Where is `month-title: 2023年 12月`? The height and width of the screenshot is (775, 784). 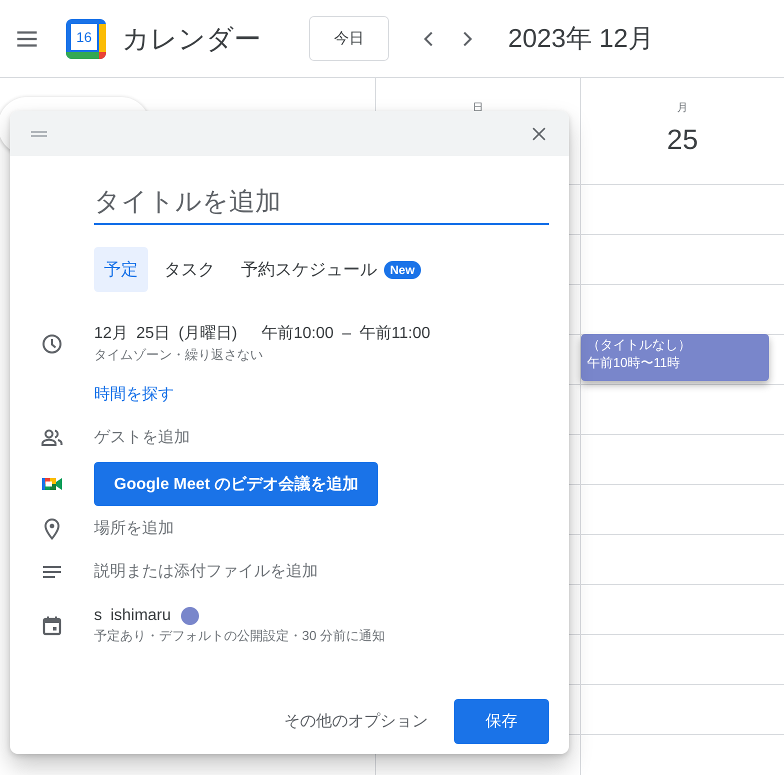
month-title: 2023年 12月 is located at coordinates (581, 38).